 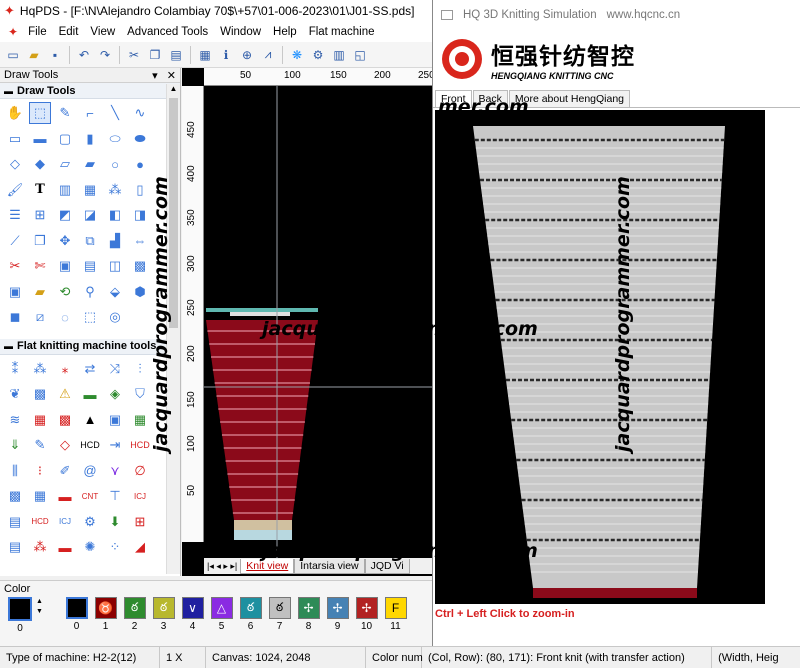 What do you see at coordinates (90, 420) in the screenshot?
I see `triangle-icon: ▲` at bounding box center [90, 420].